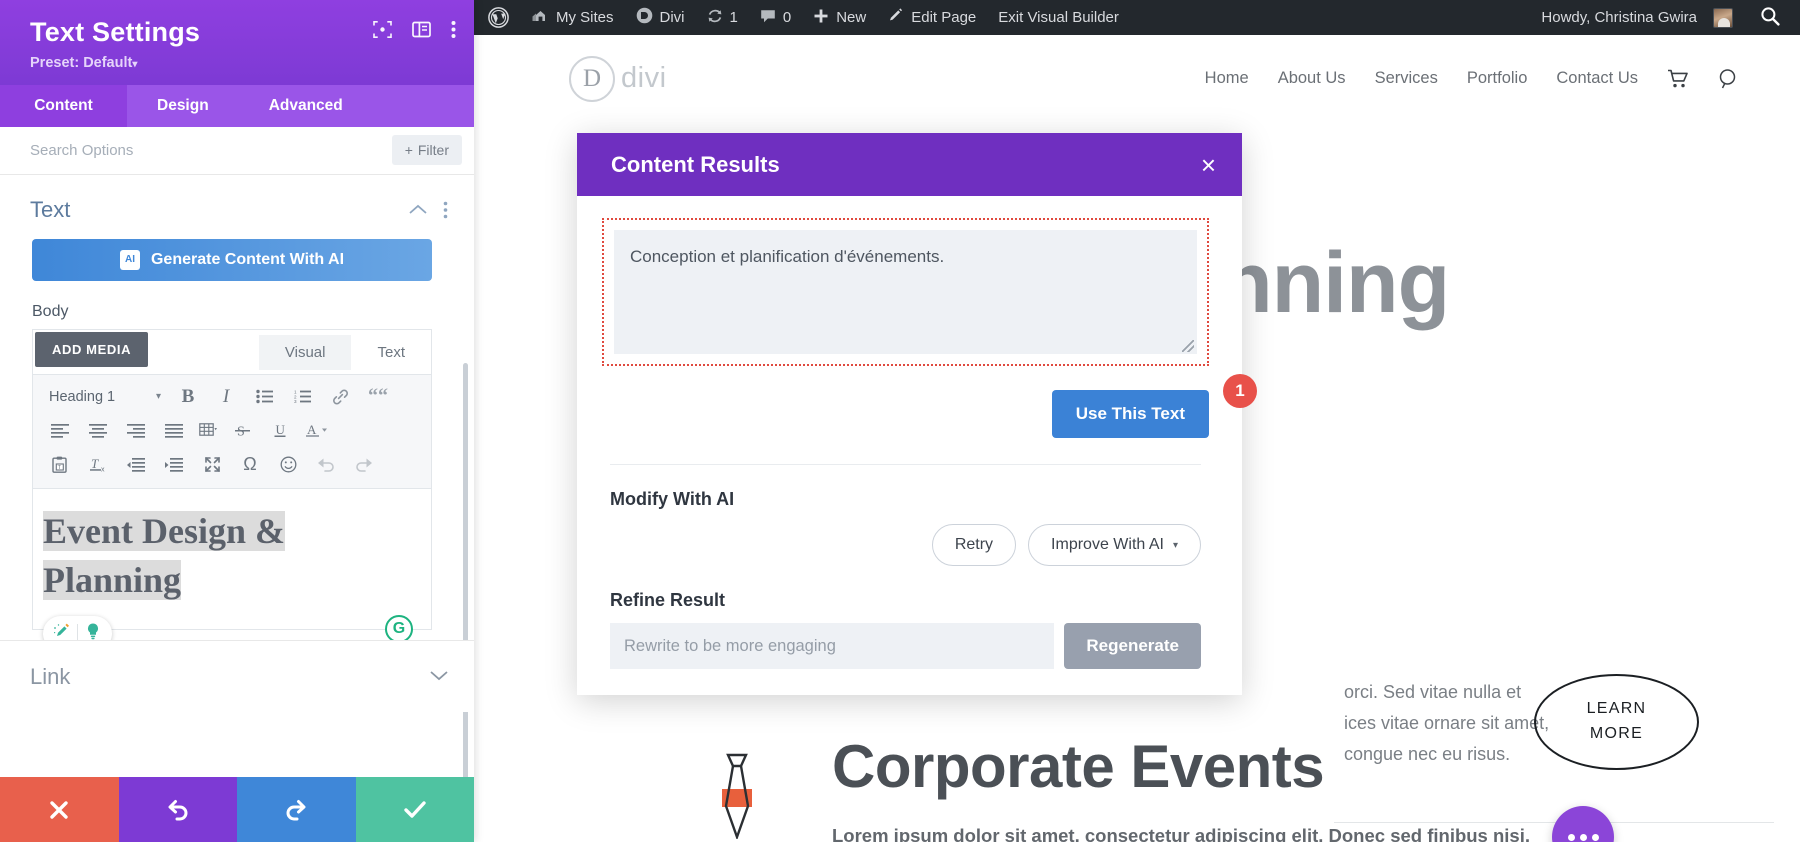 The width and height of the screenshot is (1800, 842). Describe the element at coordinates (932, 17) in the screenshot. I see `admin-bar-edit-page: Edit Page` at that location.